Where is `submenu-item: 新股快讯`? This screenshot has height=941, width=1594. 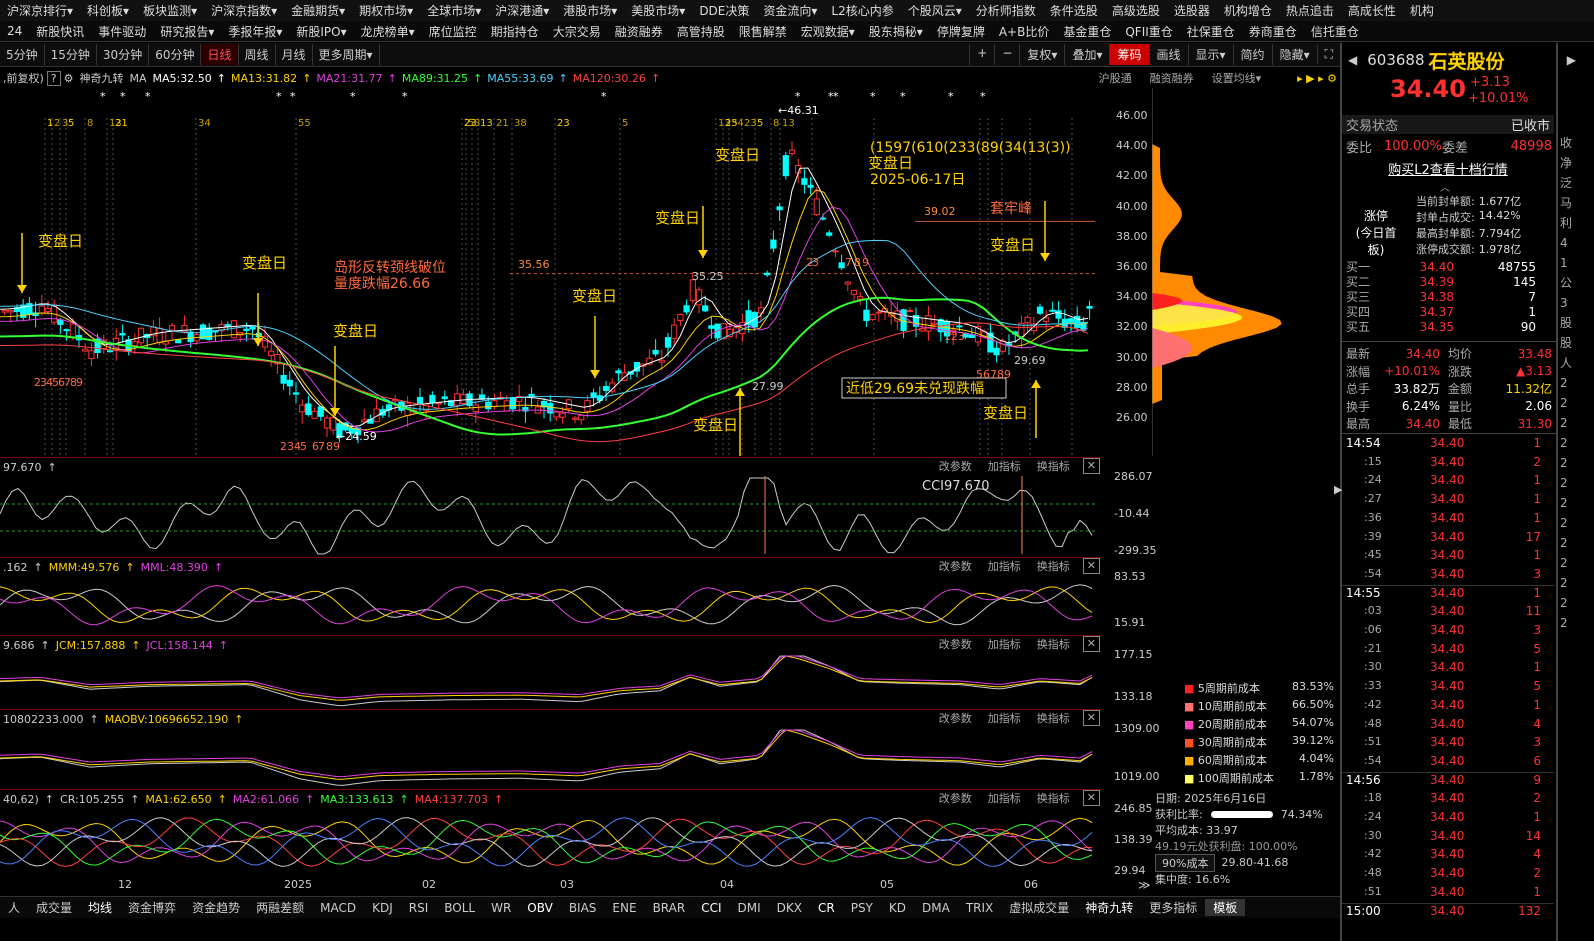
submenu-item: 新股快讯 is located at coordinates (60, 31).